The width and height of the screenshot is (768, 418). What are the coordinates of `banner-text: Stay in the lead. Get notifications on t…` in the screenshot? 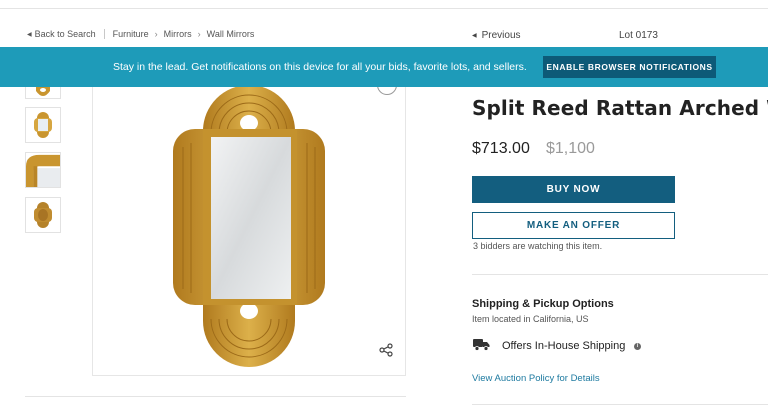 It's located at (320, 67).